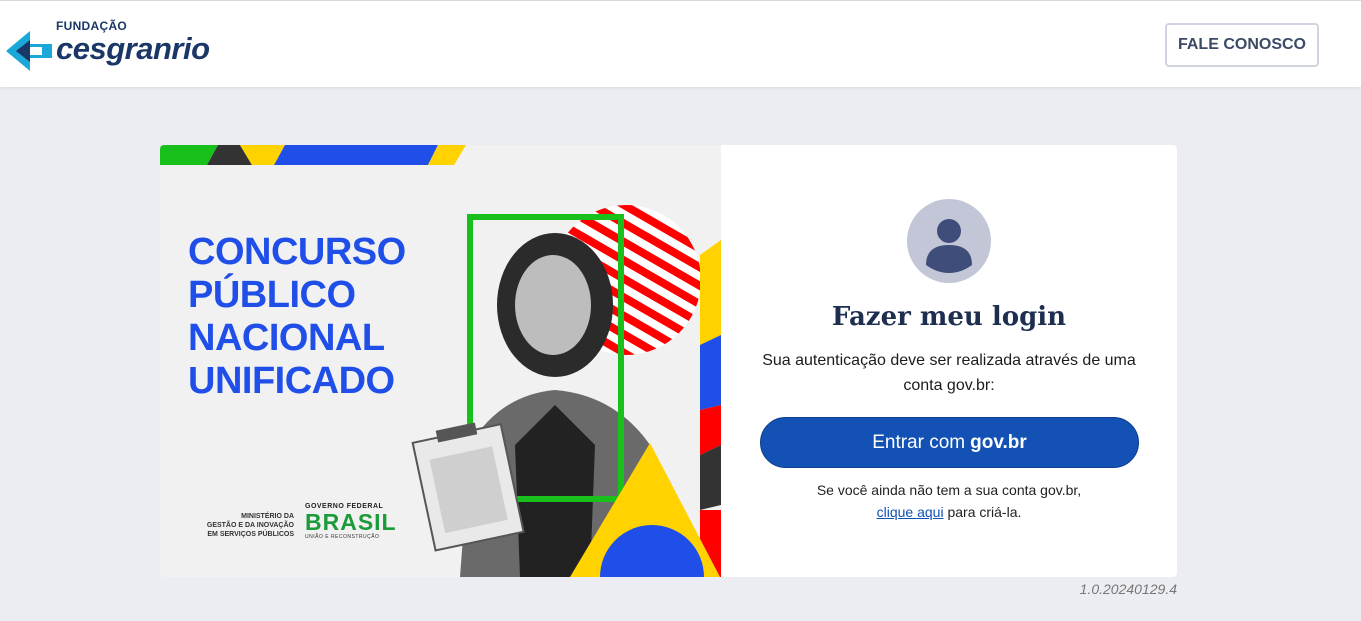  What do you see at coordinates (272, 295) in the screenshot?
I see `banner-title-line: PÚBLICO` at bounding box center [272, 295].